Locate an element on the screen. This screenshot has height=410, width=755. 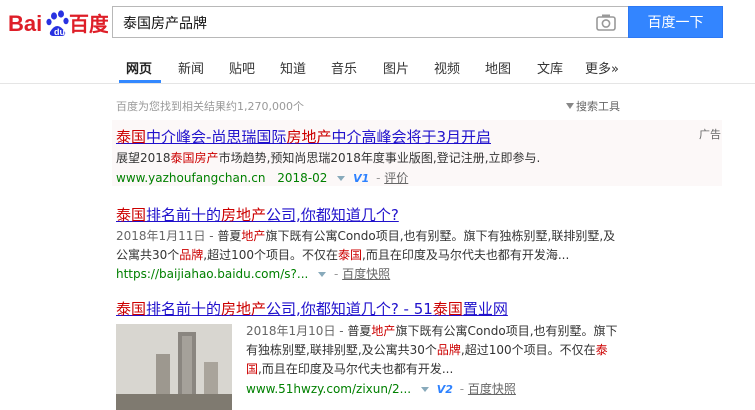
logo-text-bai: Bai is located at coordinates (25, 23).